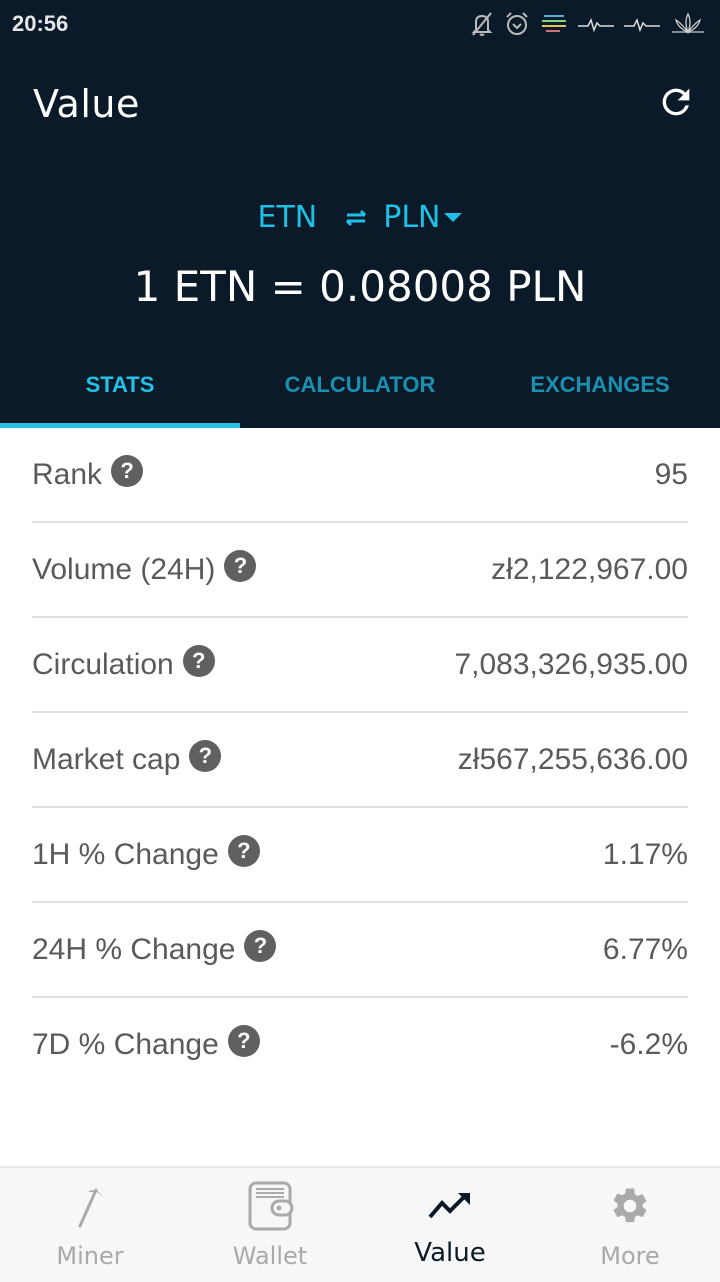 The image size is (720, 1282). What do you see at coordinates (360, 475) in the screenshot?
I see `stat-row-rank: Rank? 95` at bounding box center [360, 475].